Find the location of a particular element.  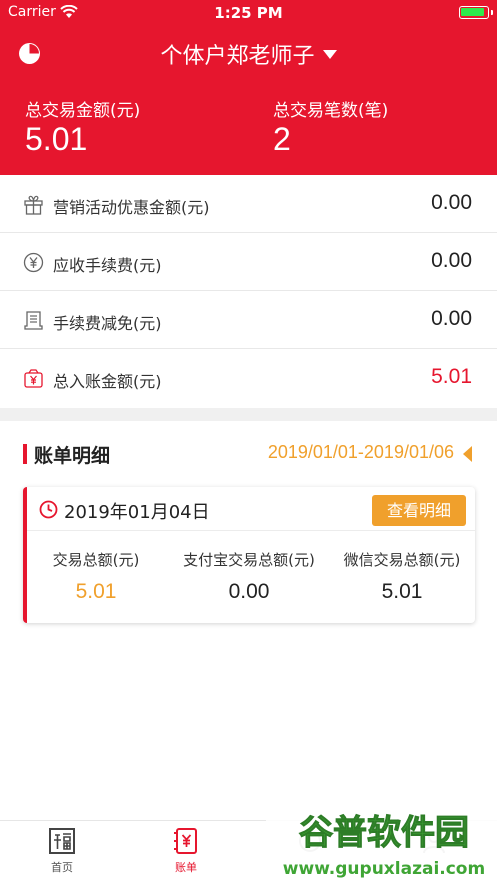

date-range-selector: 2019/01/01-2019/01/06 is located at coordinates (361, 452).